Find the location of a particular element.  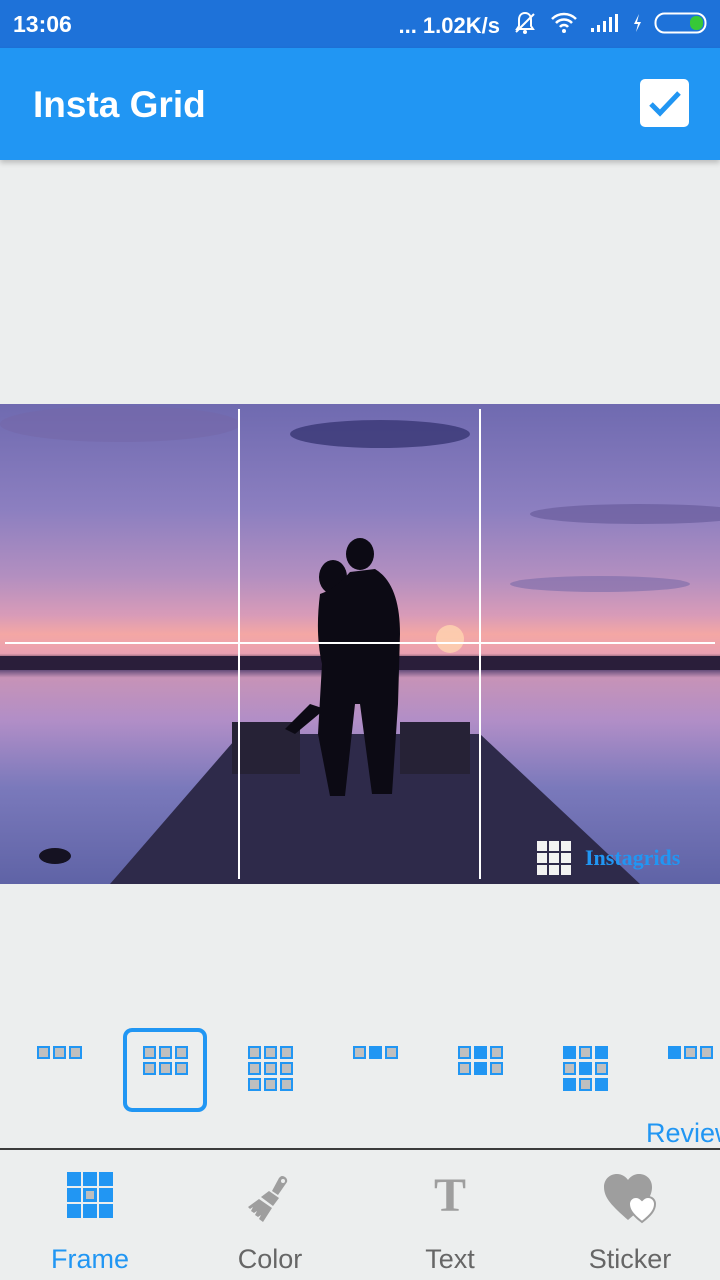

layout-option-grid-3x3 is located at coordinates (270, 1070).